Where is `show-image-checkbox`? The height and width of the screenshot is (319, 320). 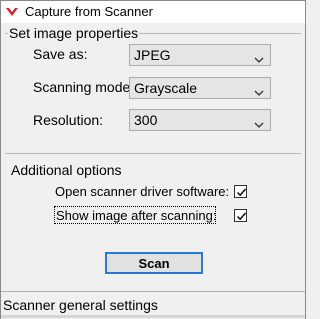 show-image-checkbox is located at coordinates (240, 215).